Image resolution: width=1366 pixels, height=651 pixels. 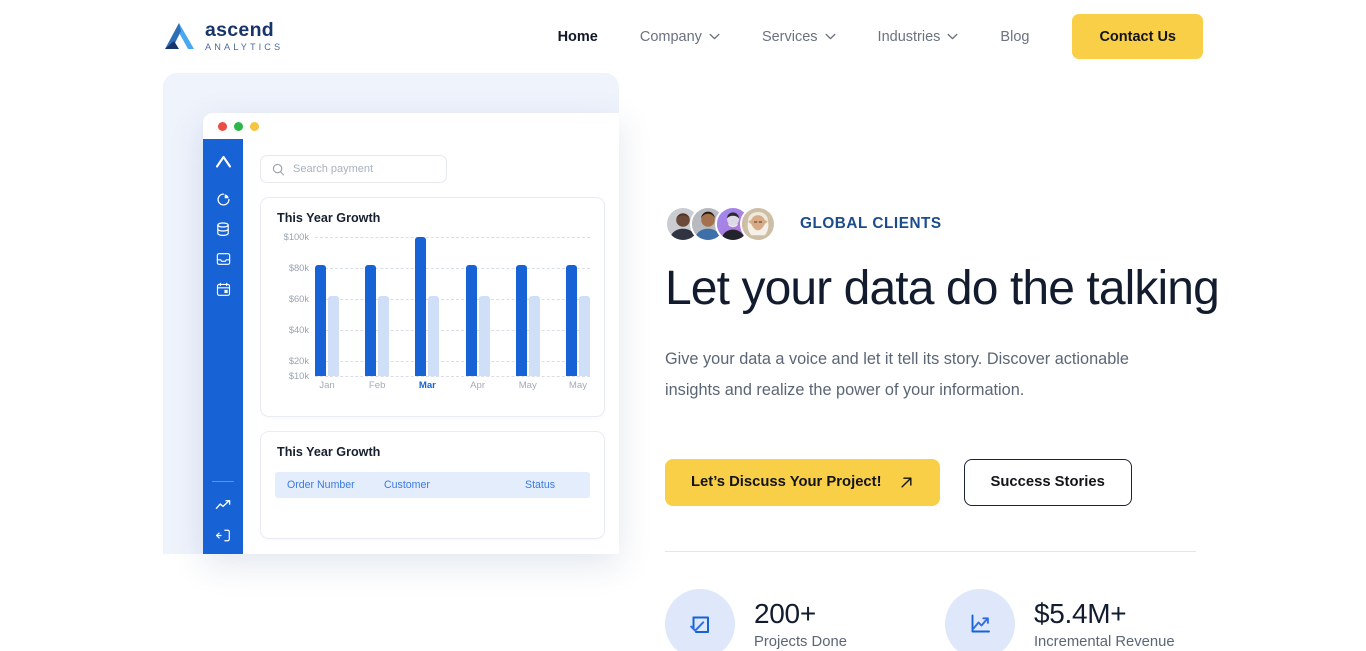 I want to click on window-maximize-dot, so click(x=238, y=126).